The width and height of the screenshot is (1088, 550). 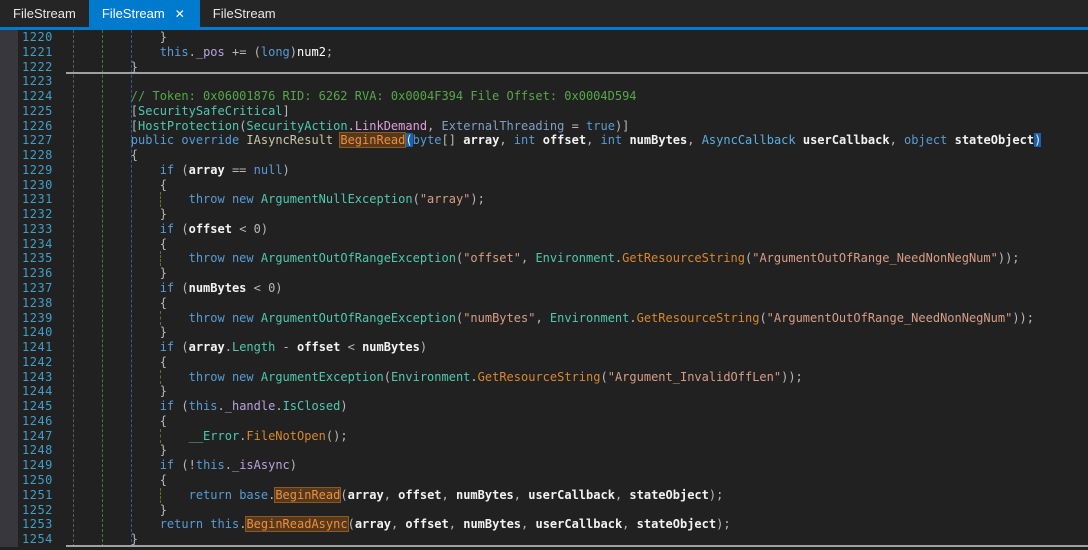 What do you see at coordinates (37, 288) in the screenshot?
I see `line-number: 1237` at bounding box center [37, 288].